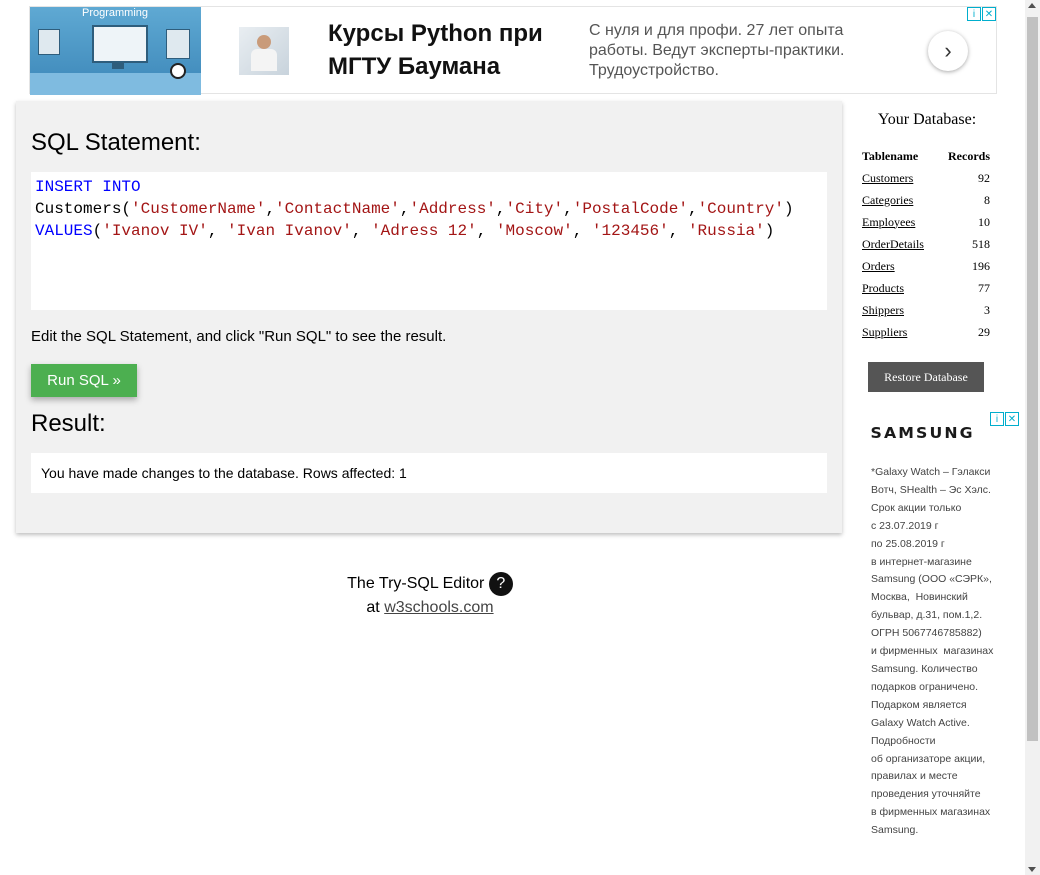  Describe the element at coordinates (926, 178) in the screenshot. I see `table-row: Customers 92` at that location.